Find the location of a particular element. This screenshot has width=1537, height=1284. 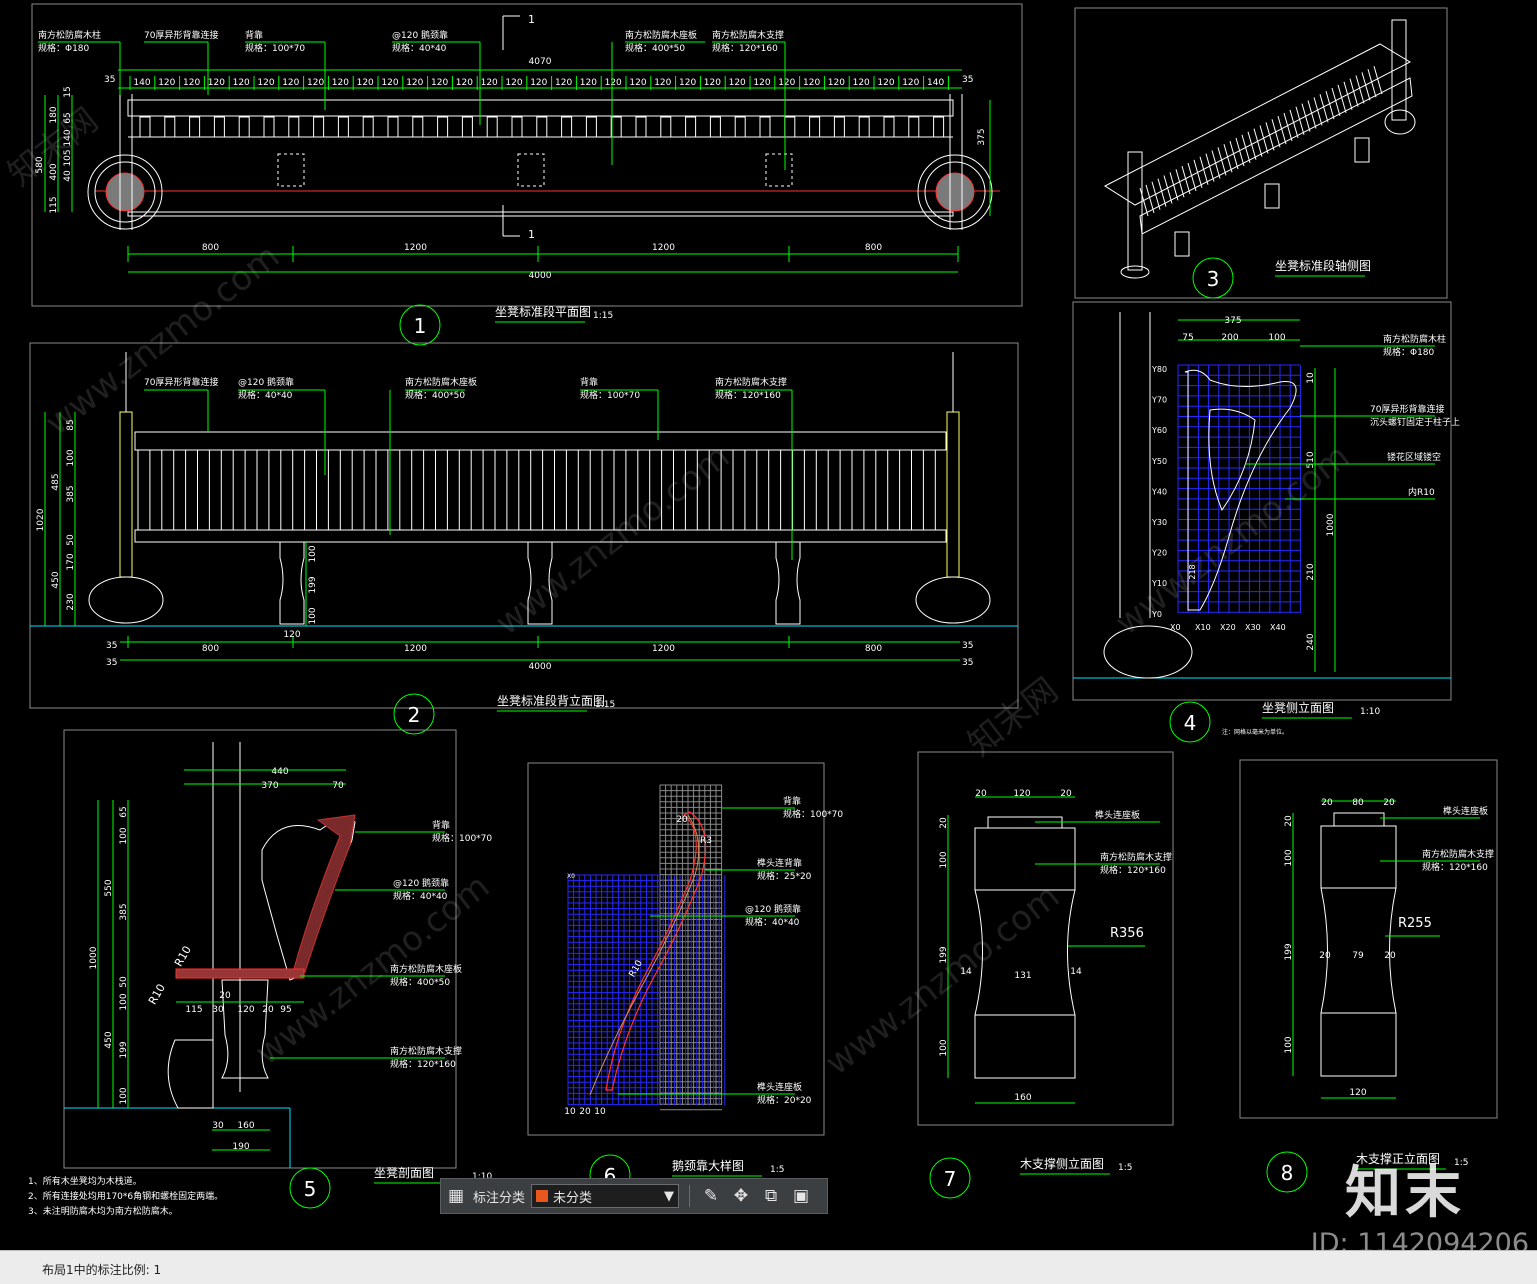

dim-label: 115 is located at coordinates (54, 204).